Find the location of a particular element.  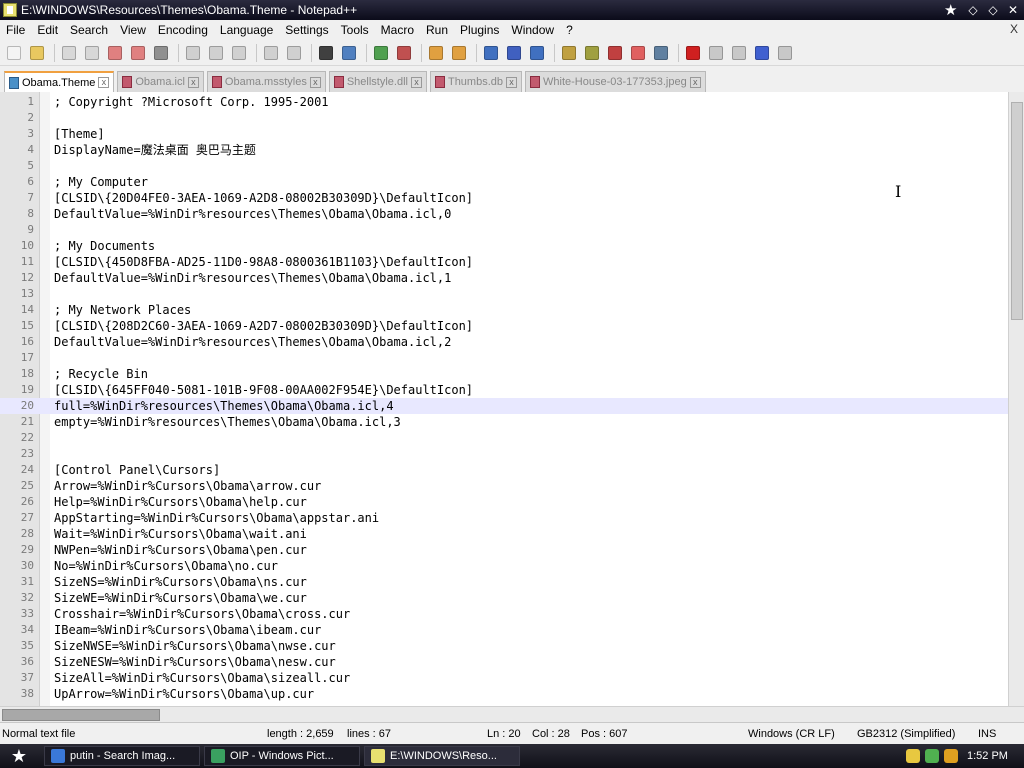

code-line: 26 Help=%WinDir%Cursors\Obama\help.cur is located at coordinates (504, 502).